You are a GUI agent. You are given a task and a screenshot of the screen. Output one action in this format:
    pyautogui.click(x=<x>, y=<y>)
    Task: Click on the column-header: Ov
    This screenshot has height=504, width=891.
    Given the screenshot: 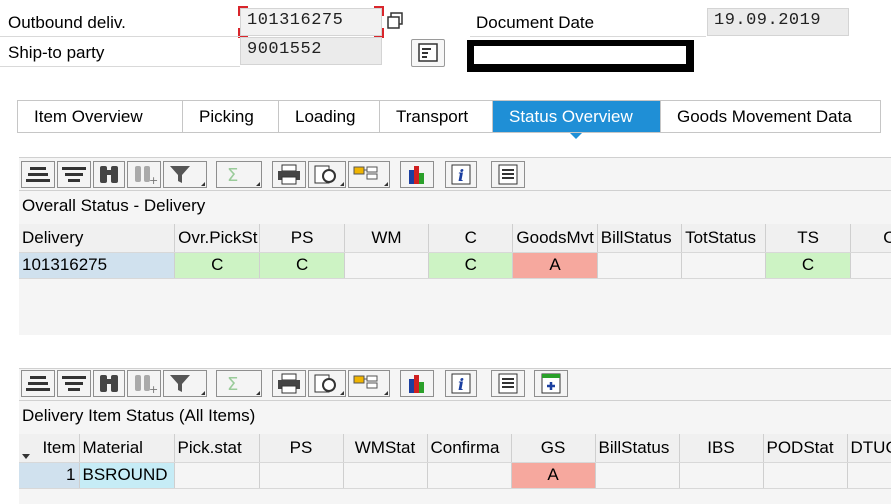 What is the action you would take?
    pyautogui.click(x=870, y=238)
    